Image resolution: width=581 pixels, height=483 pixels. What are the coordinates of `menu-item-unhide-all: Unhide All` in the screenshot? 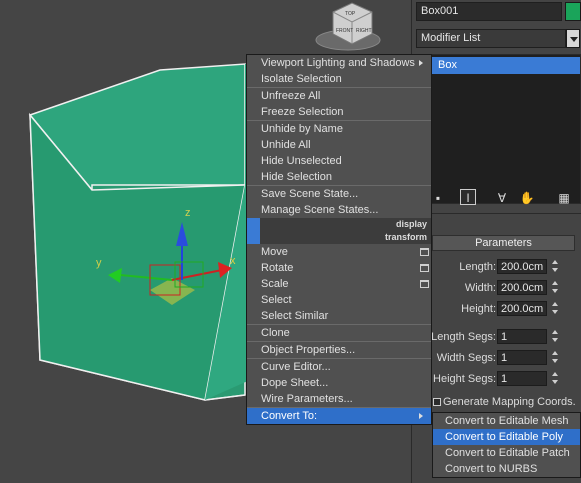 It's located at (339, 145).